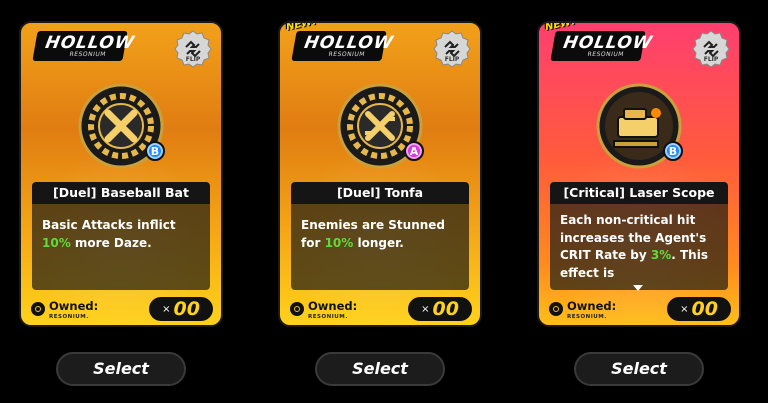 This screenshot has height=403, width=768. What do you see at coordinates (414, 151) in the screenshot?
I see `rank-a-badge: A` at bounding box center [414, 151].